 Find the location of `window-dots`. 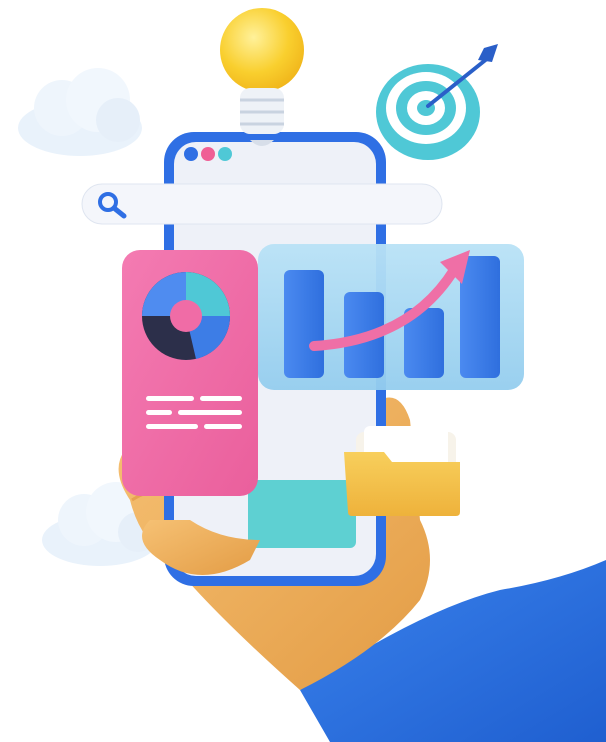

window-dots is located at coordinates (208, 154).